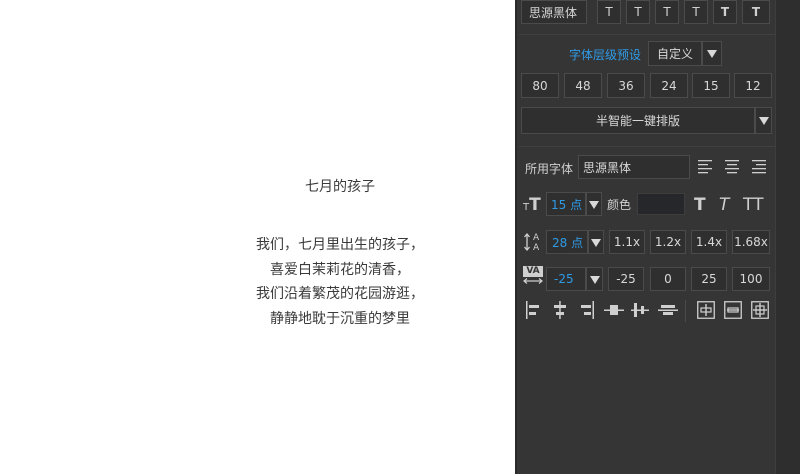 The height and width of the screenshot is (474, 800). I want to click on tracking-preset-button: 25, so click(709, 279).